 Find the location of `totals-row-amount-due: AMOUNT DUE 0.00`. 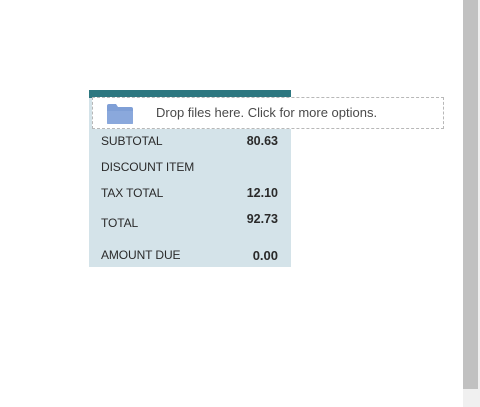

totals-row-amount-due: AMOUNT DUE 0.00 is located at coordinates (190, 258).